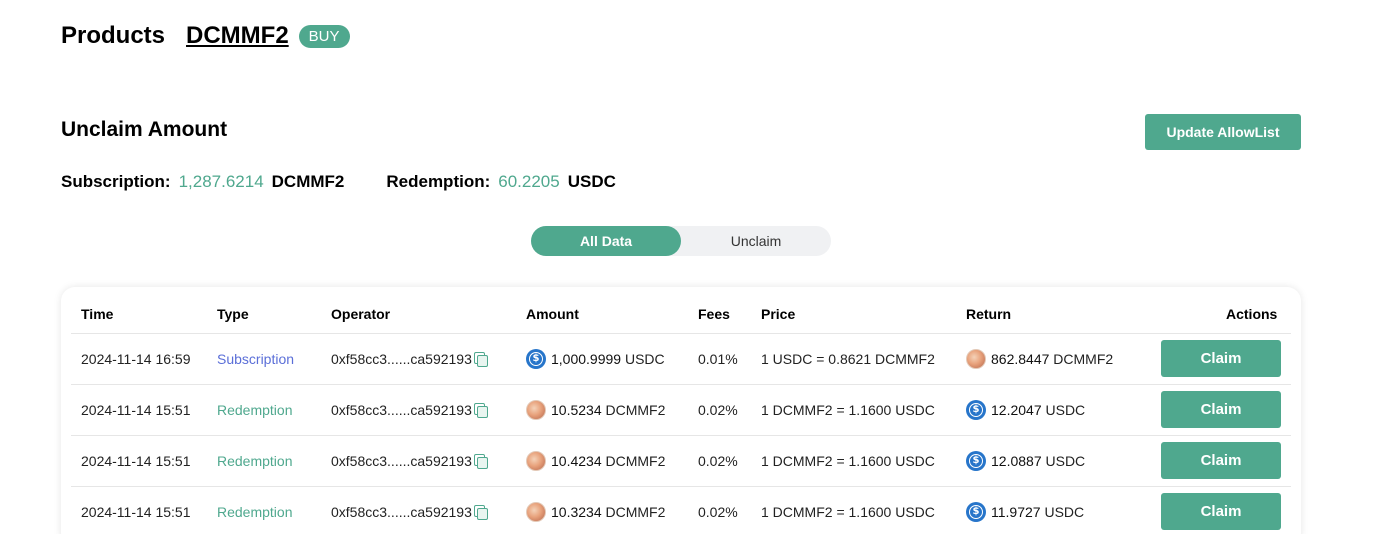 This screenshot has height=534, width=1376. I want to click on column-header-type: Type, so click(233, 314).